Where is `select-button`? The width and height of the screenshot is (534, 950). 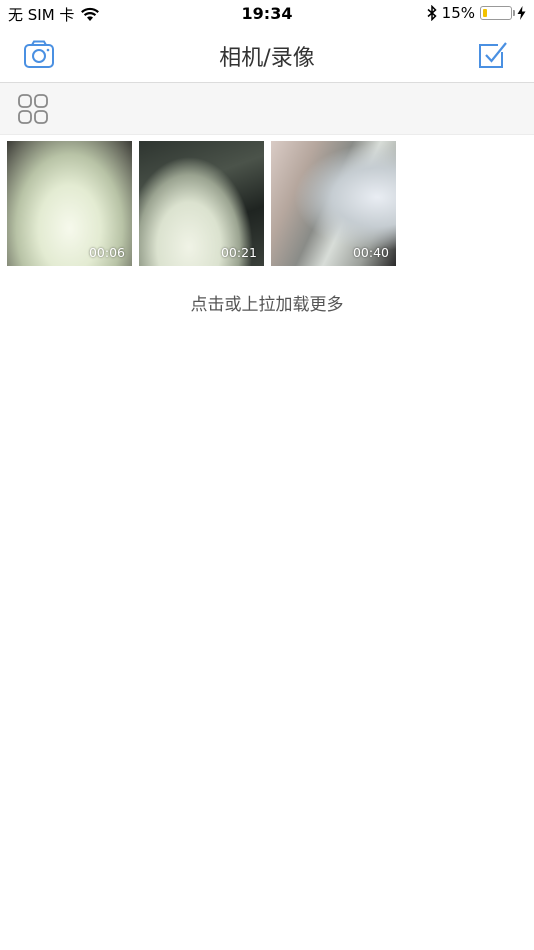 select-button is located at coordinates (493, 55).